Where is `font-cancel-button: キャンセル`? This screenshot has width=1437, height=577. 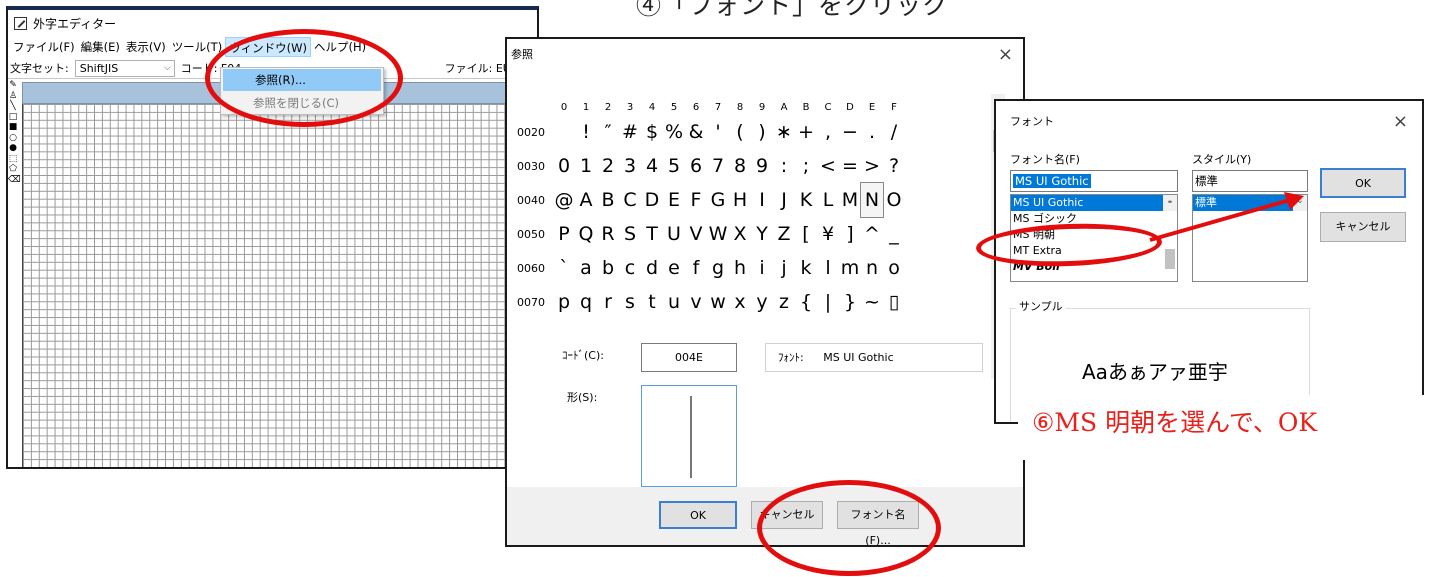 font-cancel-button: キャンセル is located at coordinates (1363, 227).